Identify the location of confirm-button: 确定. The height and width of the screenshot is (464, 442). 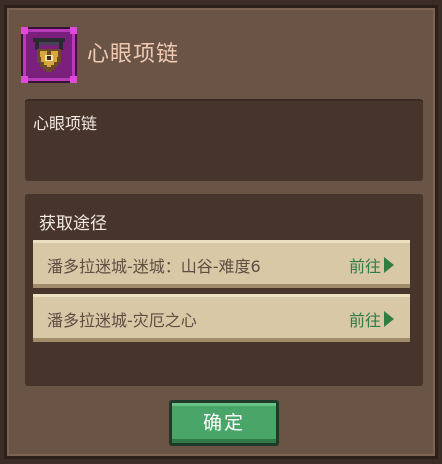
(224, 423).